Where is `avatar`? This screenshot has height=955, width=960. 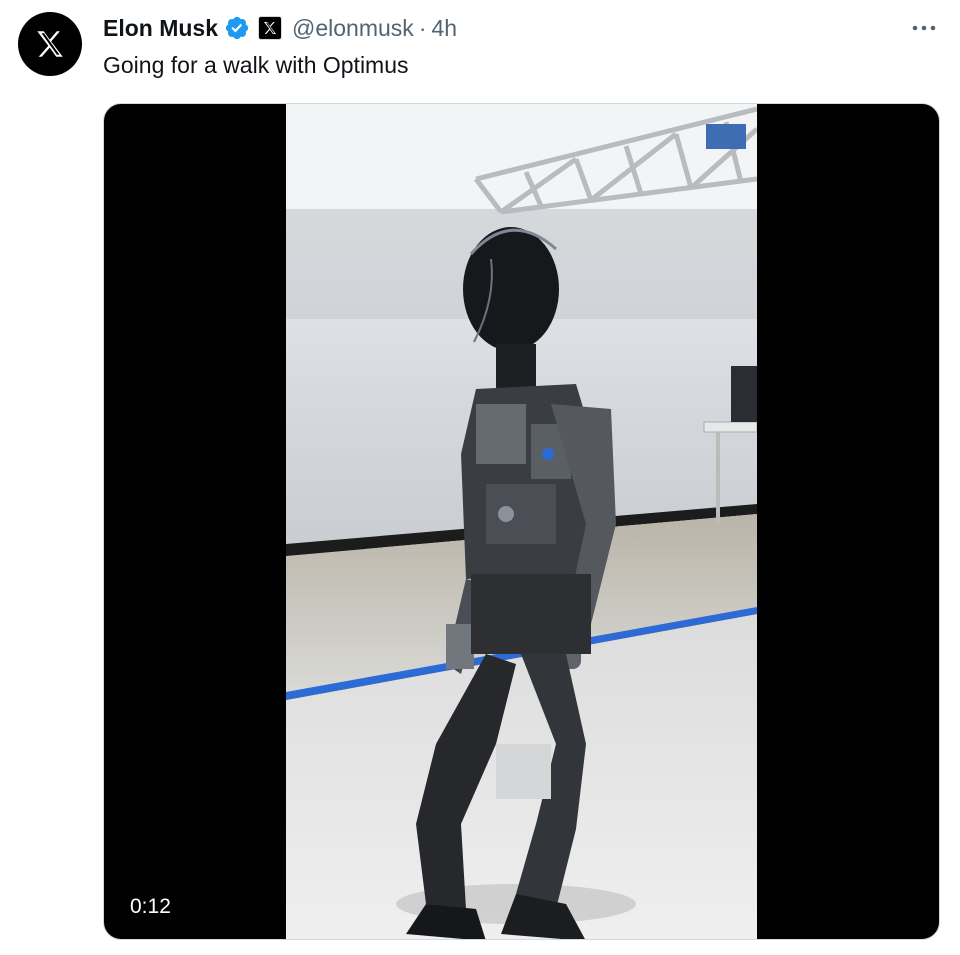
avatar is located at coordinates (50, 44).